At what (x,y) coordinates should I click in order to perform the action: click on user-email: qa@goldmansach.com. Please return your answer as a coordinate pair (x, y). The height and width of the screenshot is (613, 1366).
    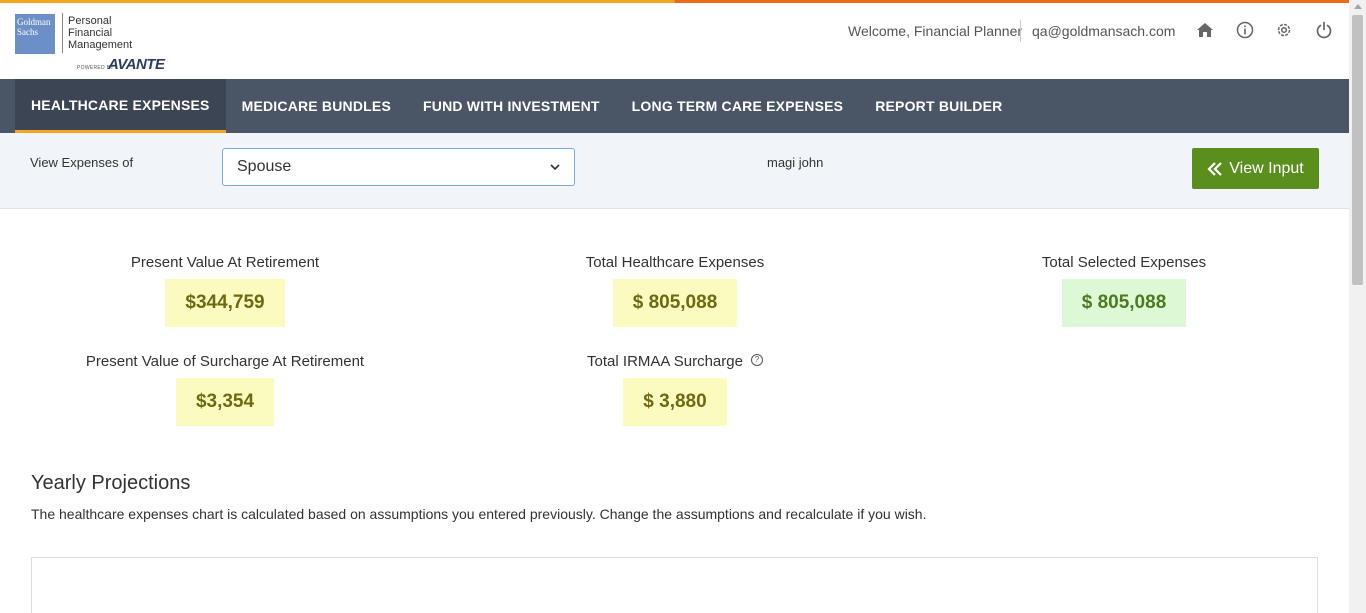
    Looking at the image, I should click on (1104, 31).